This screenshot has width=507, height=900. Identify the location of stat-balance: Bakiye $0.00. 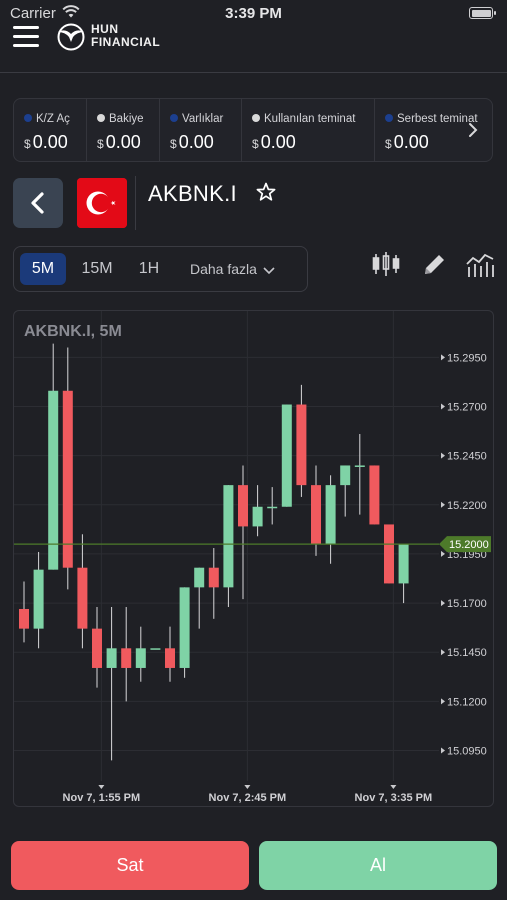
(123, 130).